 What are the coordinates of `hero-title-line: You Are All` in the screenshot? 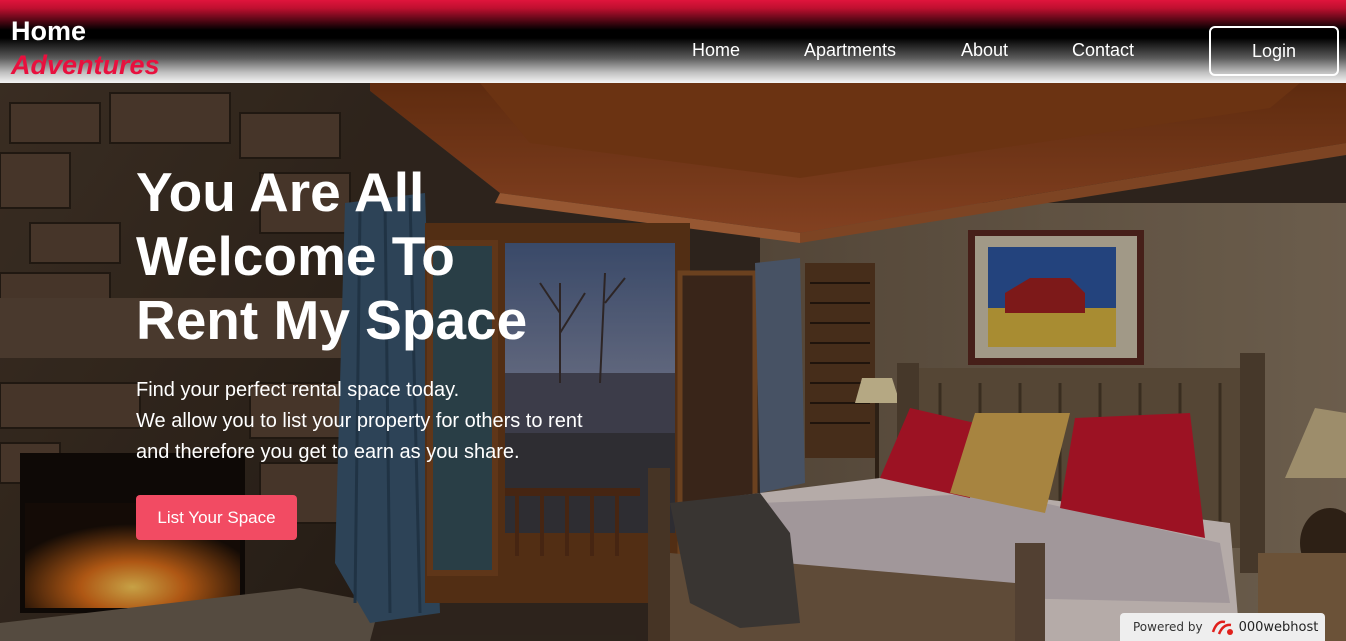 It's located at (280, 192).